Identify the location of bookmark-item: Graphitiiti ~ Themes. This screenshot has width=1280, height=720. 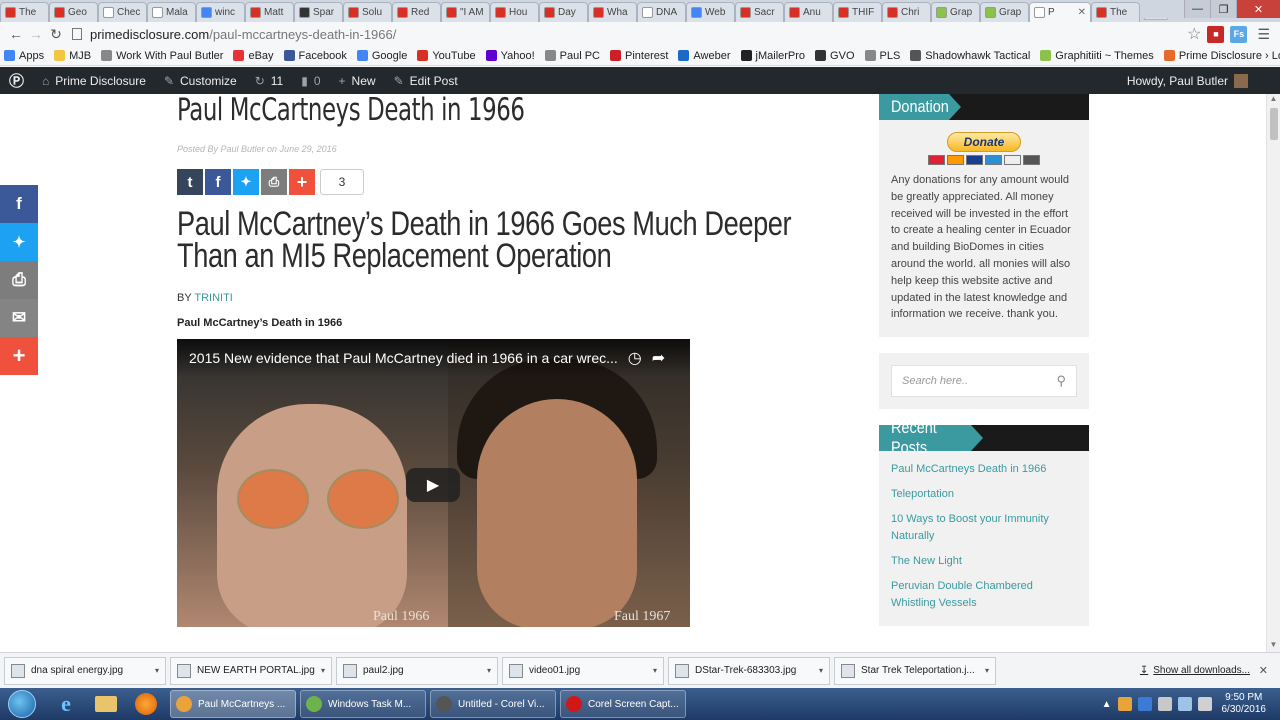
(1097, 56).